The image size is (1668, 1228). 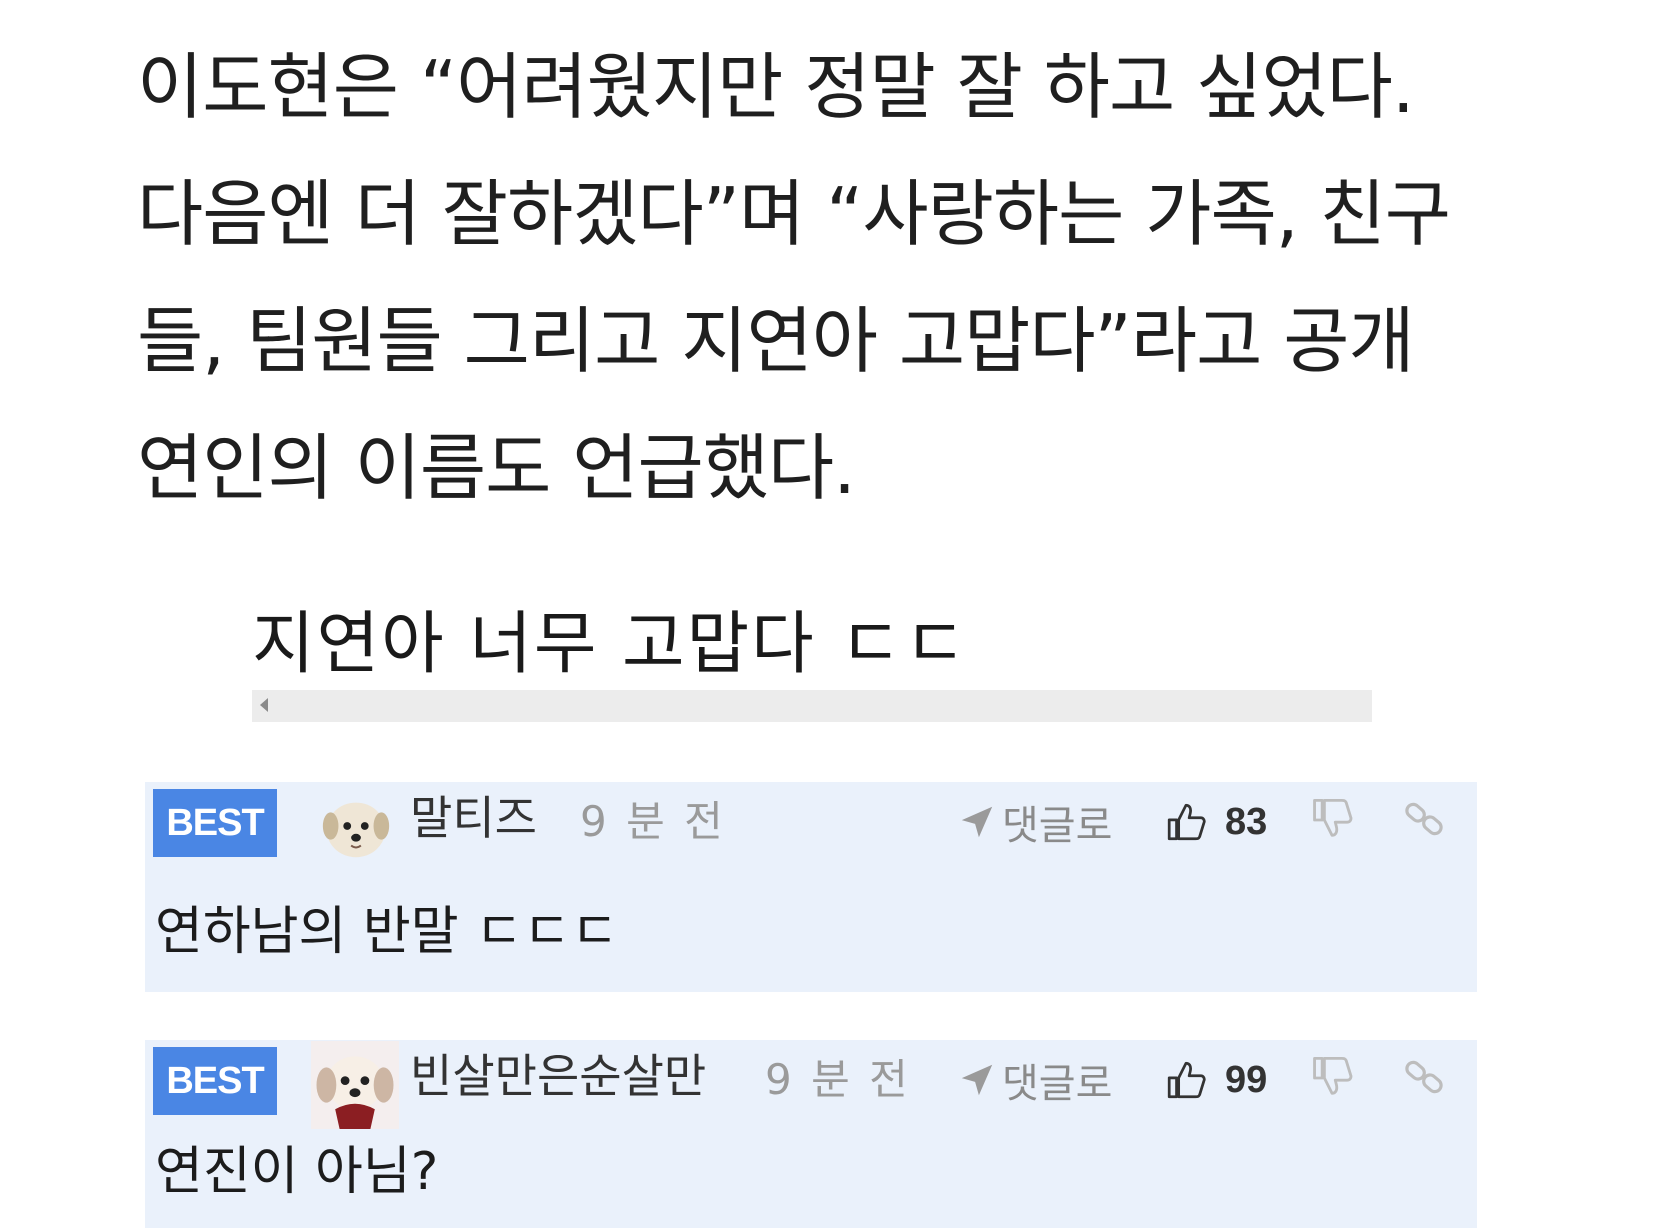 What do you see at coordinates (1246, 821) in the screenshot?
I see `like-count: 83` at bounding box center [1246, 821].